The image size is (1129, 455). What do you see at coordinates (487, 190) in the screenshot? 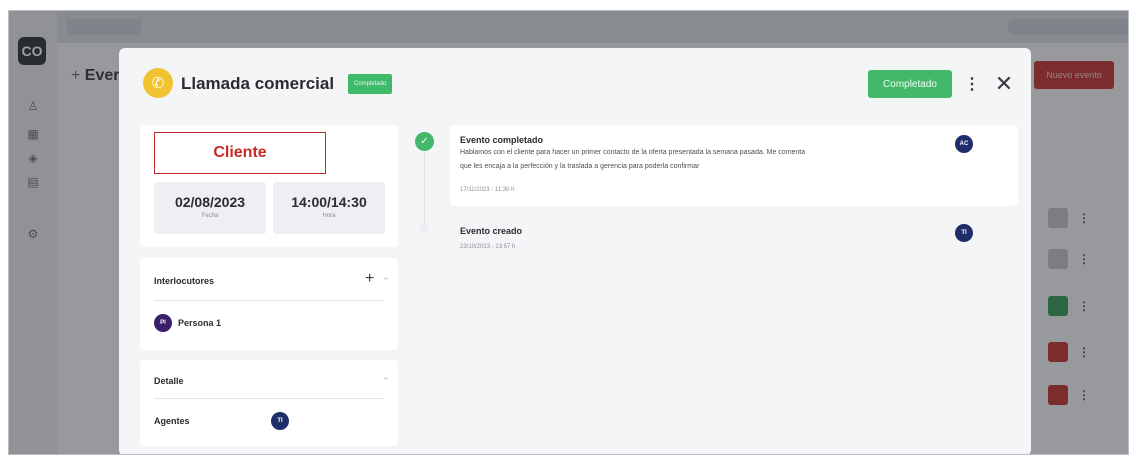
I see `event-time: 17/11/2023 - 11:30 h` at bounding box center [487, 190].